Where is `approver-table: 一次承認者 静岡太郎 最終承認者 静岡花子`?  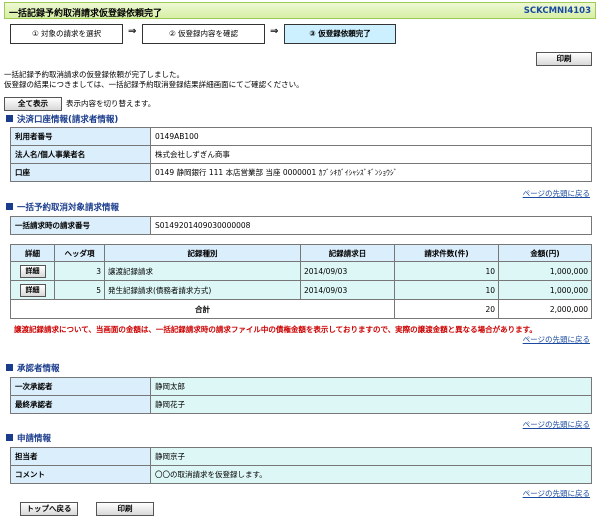 approver-table: 一次承認者 静岡太郎 最終承認者 静岡花子 is located at coordinates (301, 395).